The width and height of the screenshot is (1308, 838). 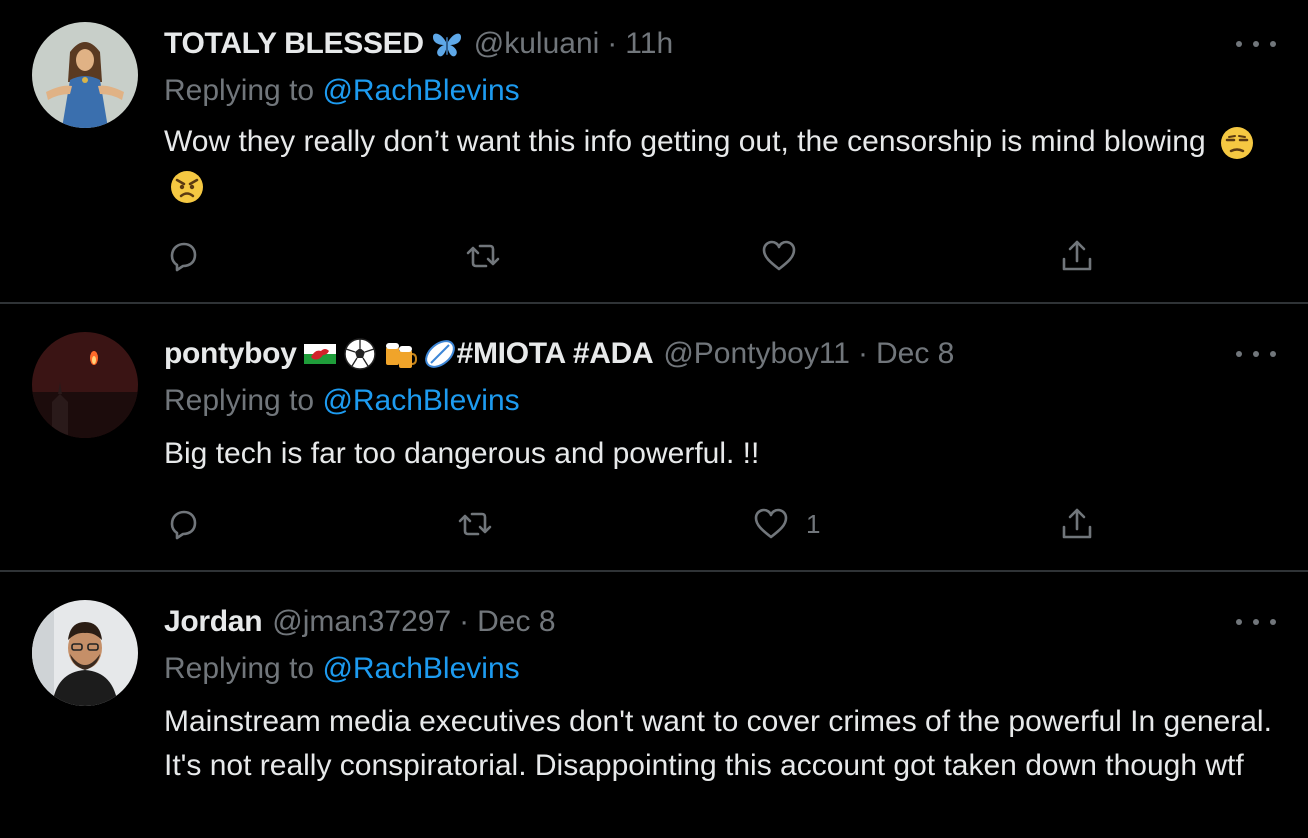 What do you see at coordinates (644, 524) in the screenshot?
I see `tweet-actions: 1` at bounding box center [644, 524].